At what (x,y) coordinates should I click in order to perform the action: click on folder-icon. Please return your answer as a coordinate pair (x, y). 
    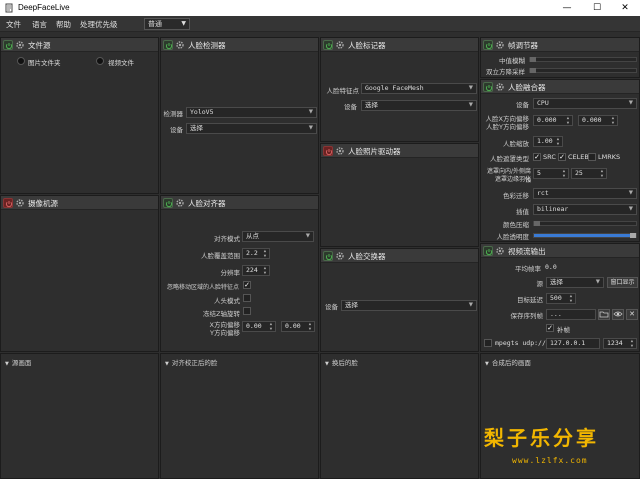
    Looking at the image, I should click on (604, 314).